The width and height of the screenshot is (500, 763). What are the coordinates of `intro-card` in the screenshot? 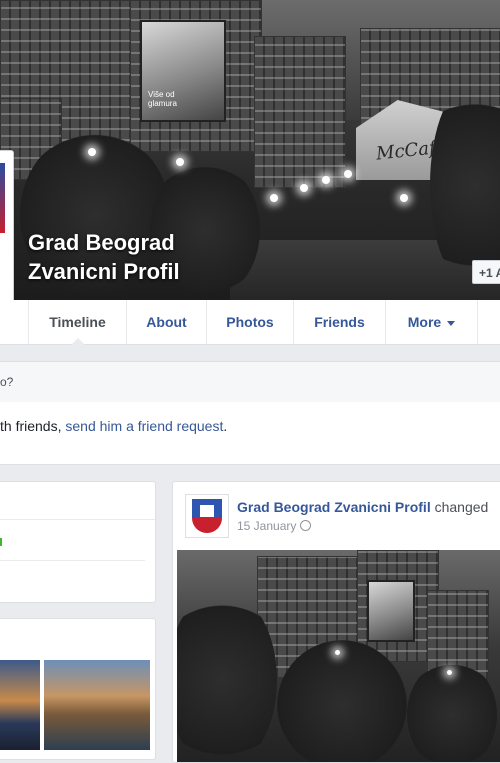 It's located at (78, 542).